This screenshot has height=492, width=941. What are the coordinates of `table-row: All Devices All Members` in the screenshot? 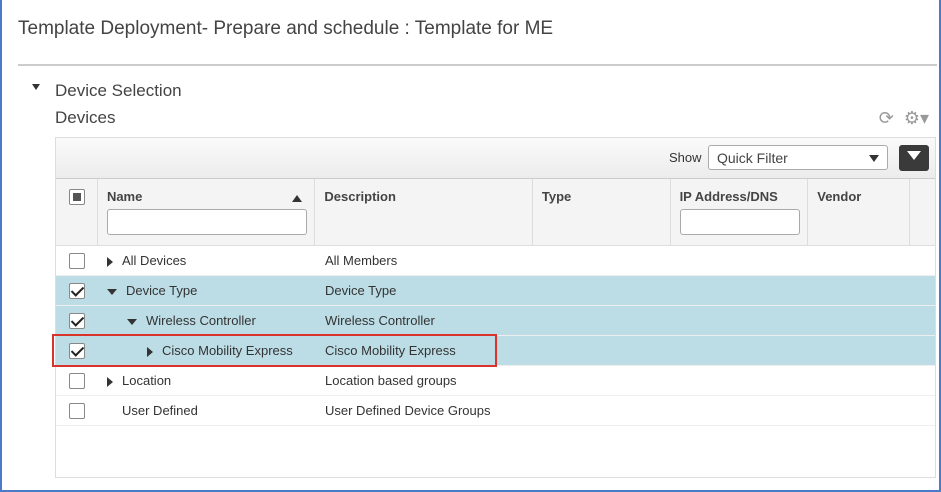 It's located at (495, 261).